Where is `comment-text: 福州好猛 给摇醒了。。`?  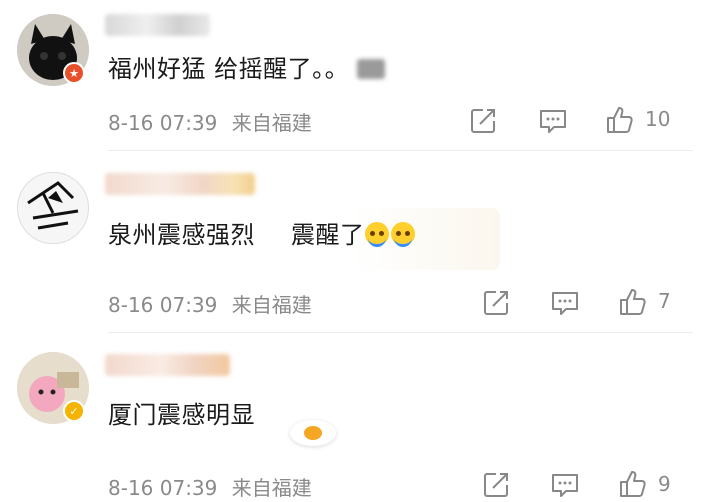 comment-text: 福州好猛 给摇醒了。。 is located at coordinates (247, 69).